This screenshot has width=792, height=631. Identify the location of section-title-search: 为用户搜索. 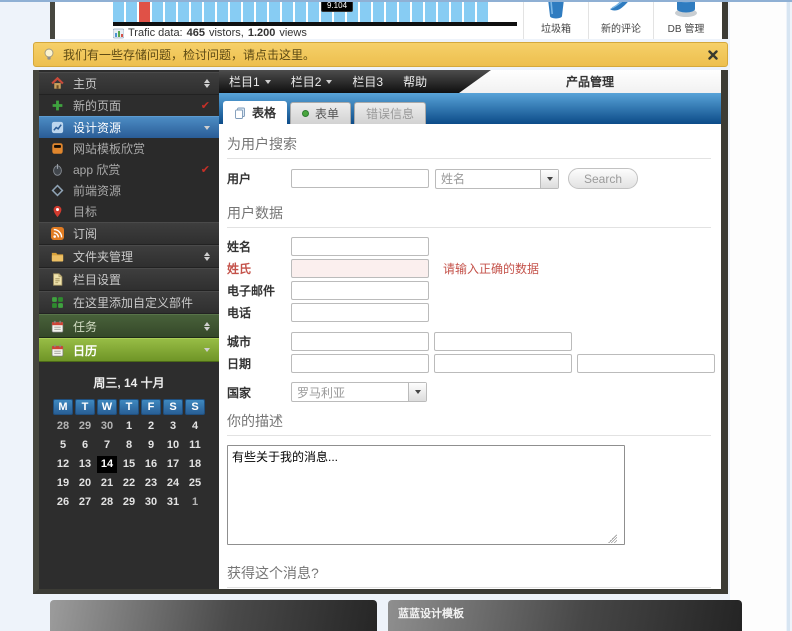
(469, 143).